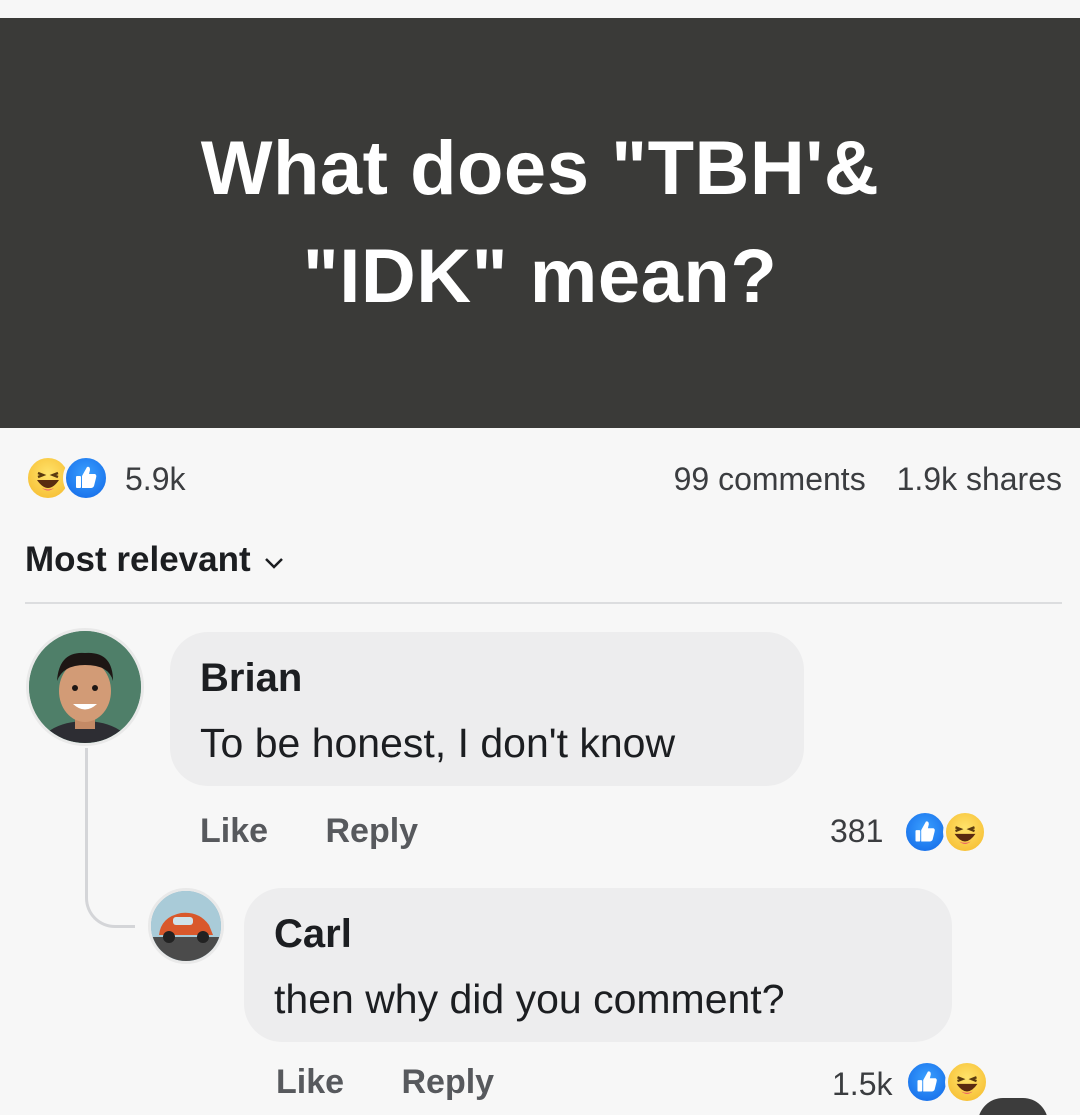 This screenshot has width=1080, height=1115. Describe the element at coordinates (110, 838) in the screenshot. I see `reply-thread-line` at that location.